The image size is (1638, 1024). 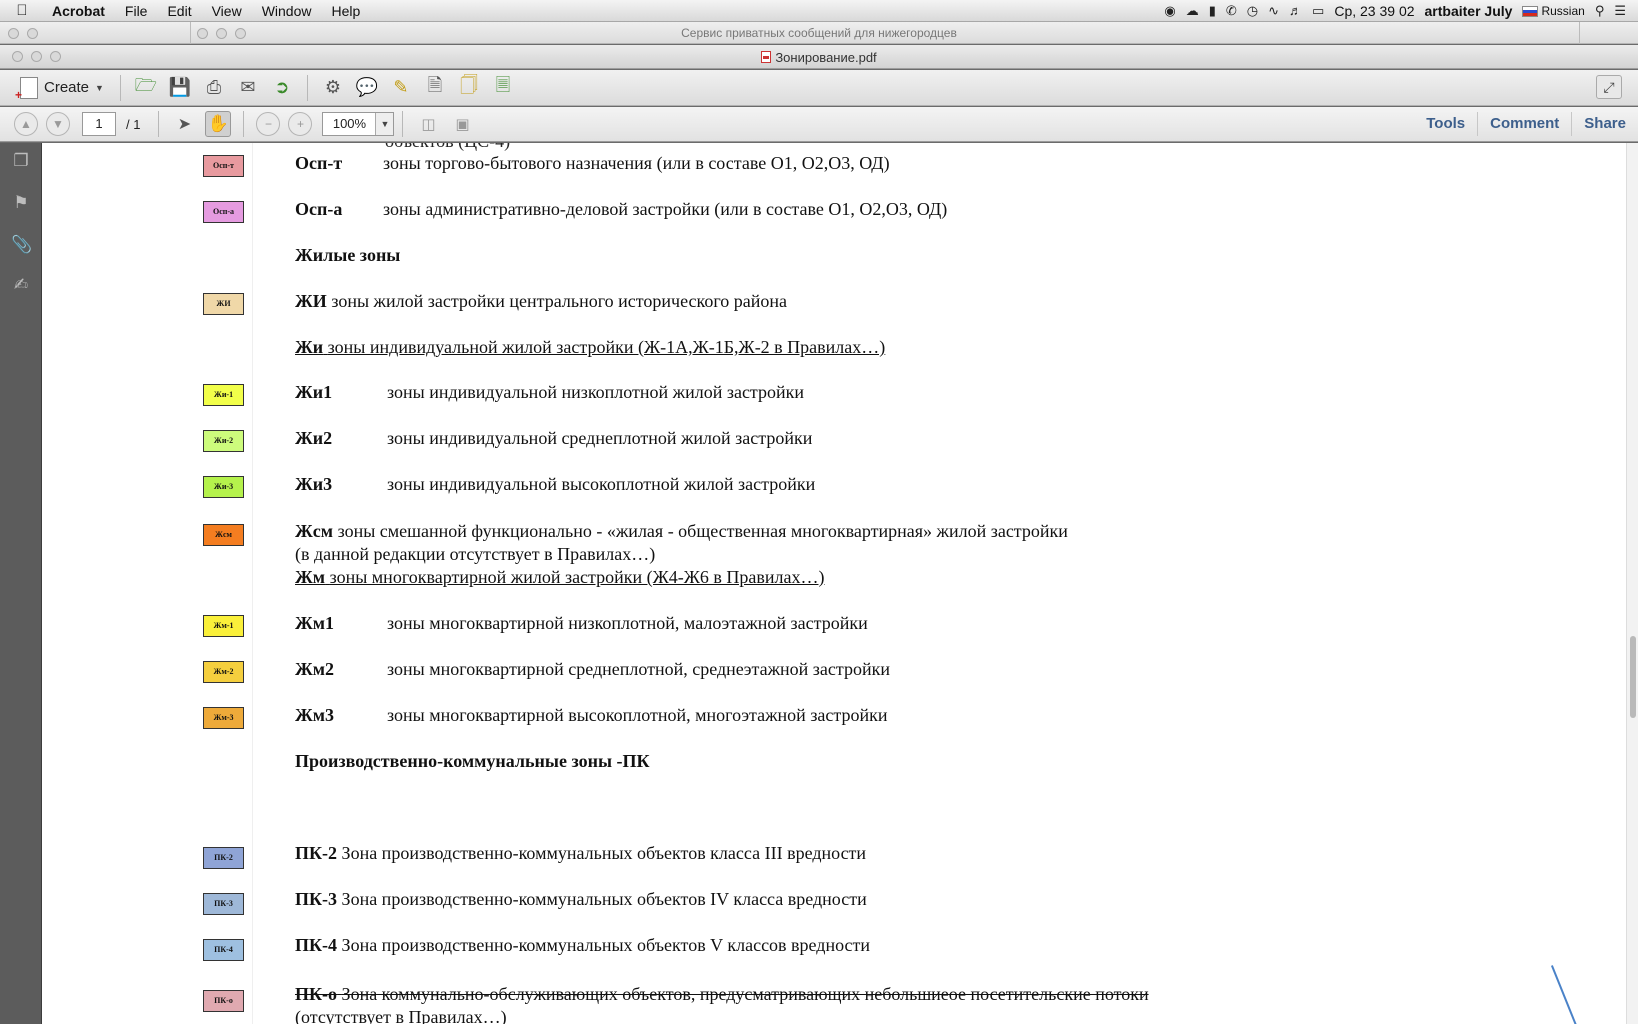 I want to click on group-code: Жм, so click(x=310, y=577).